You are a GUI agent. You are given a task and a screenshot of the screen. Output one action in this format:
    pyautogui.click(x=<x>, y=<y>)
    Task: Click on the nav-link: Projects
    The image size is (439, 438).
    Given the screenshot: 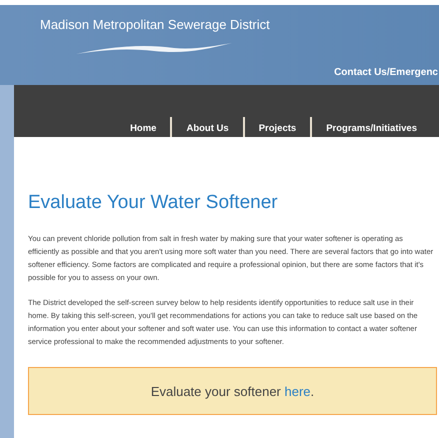 What is the action you would take?
    pyautogui.click(x=277, y=130)
    